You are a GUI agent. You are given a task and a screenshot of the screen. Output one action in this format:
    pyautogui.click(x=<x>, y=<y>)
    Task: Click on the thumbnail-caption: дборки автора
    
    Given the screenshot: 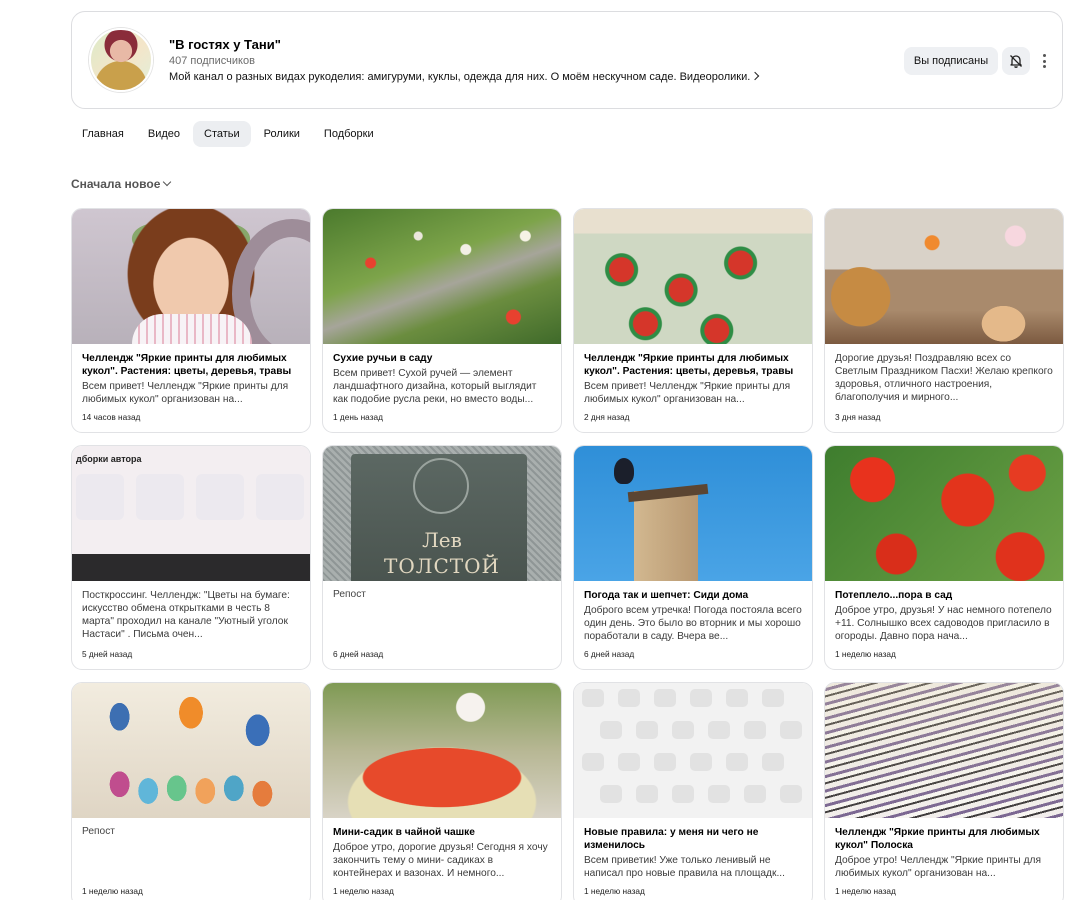 What is the action you would take?
    pyautogui.click(x=109, y=459)
    